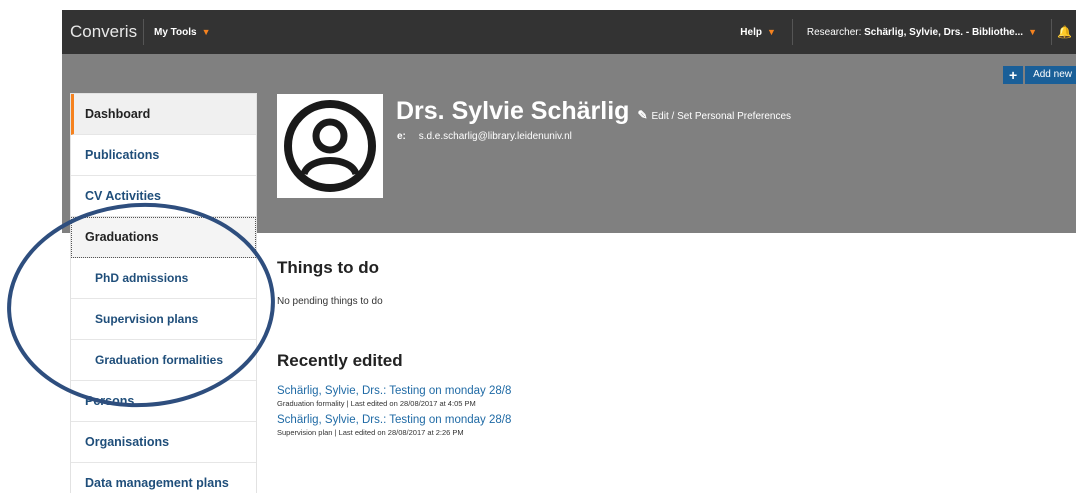  I want to click on sidebar-item-data-management-plans: Data management plans, so click(163, 478).